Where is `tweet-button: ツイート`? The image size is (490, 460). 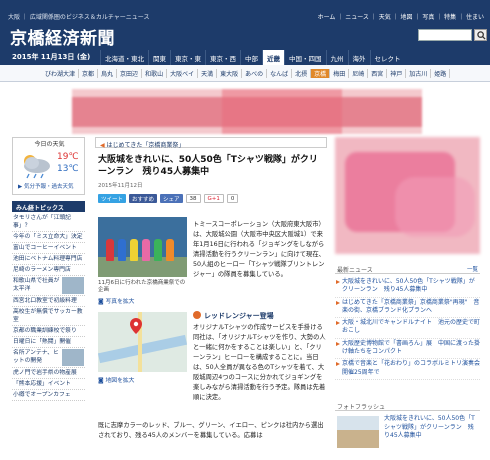 tweet-button: ツイート is located at coordinates (112, 198).